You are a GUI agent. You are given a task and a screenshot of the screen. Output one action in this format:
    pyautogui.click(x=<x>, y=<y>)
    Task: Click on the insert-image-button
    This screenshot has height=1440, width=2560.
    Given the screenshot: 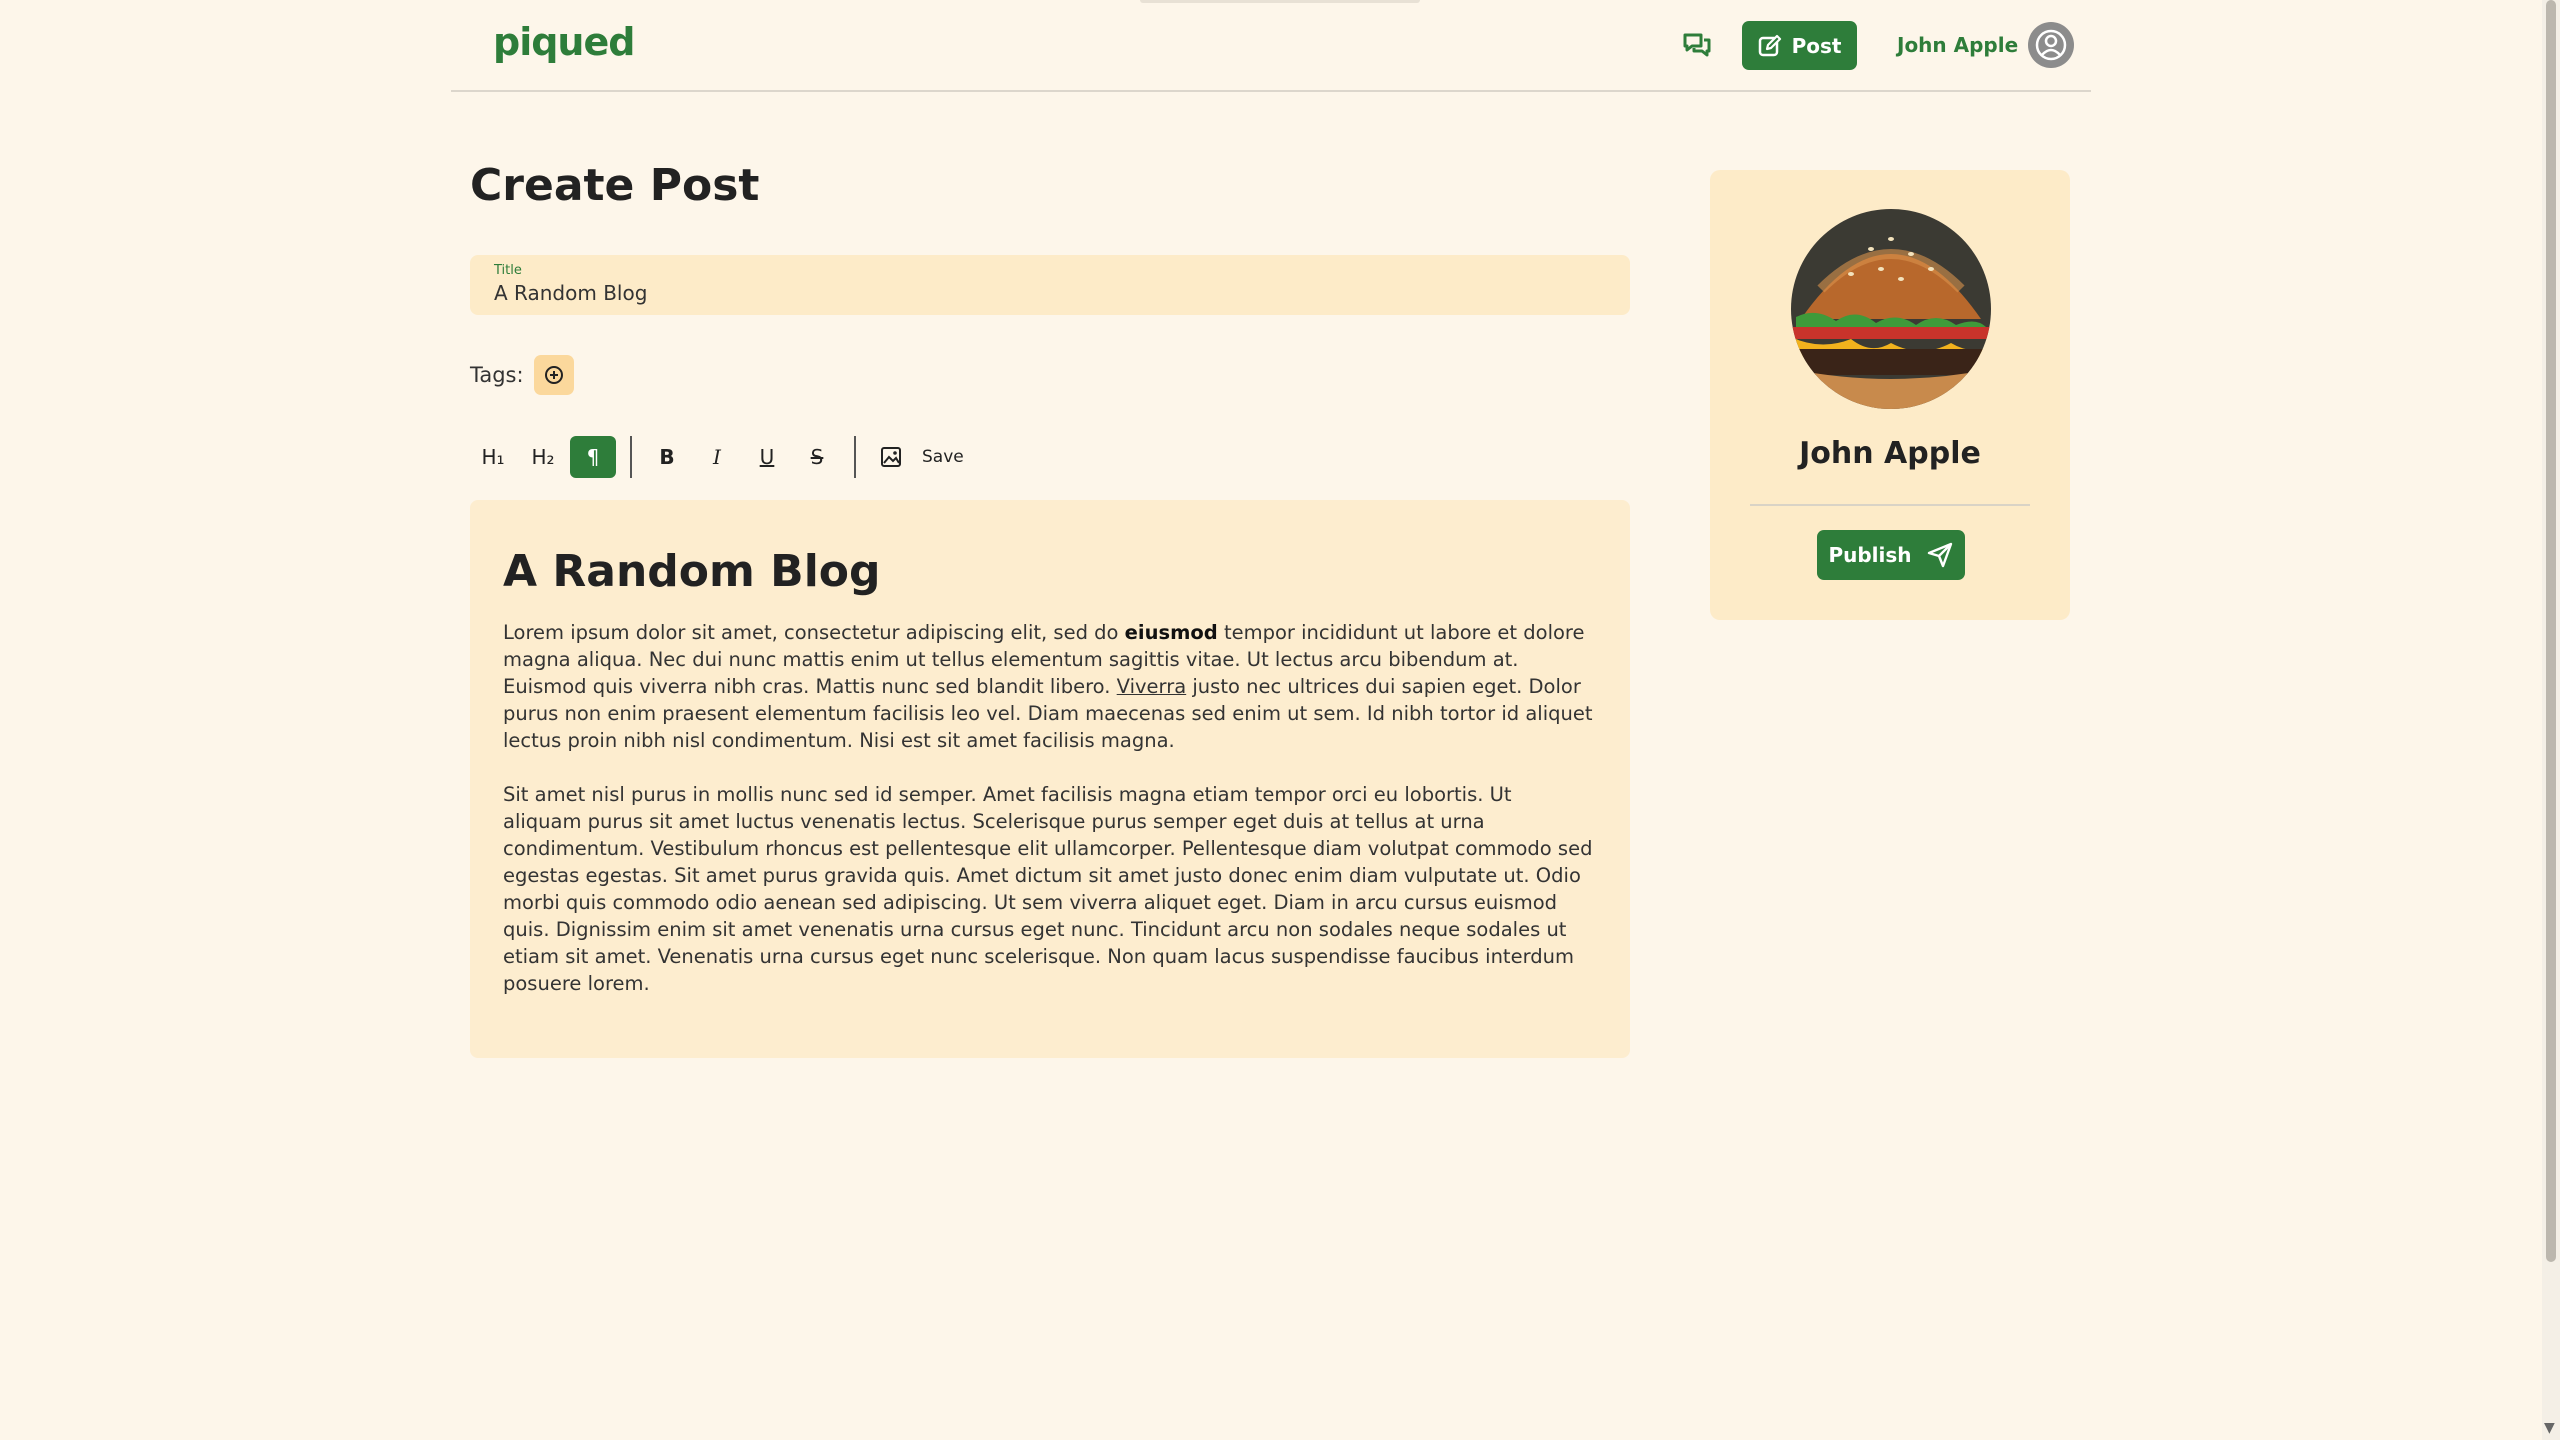 What is the action you would take?
    pyautogui.click(x=891, y=457)
    